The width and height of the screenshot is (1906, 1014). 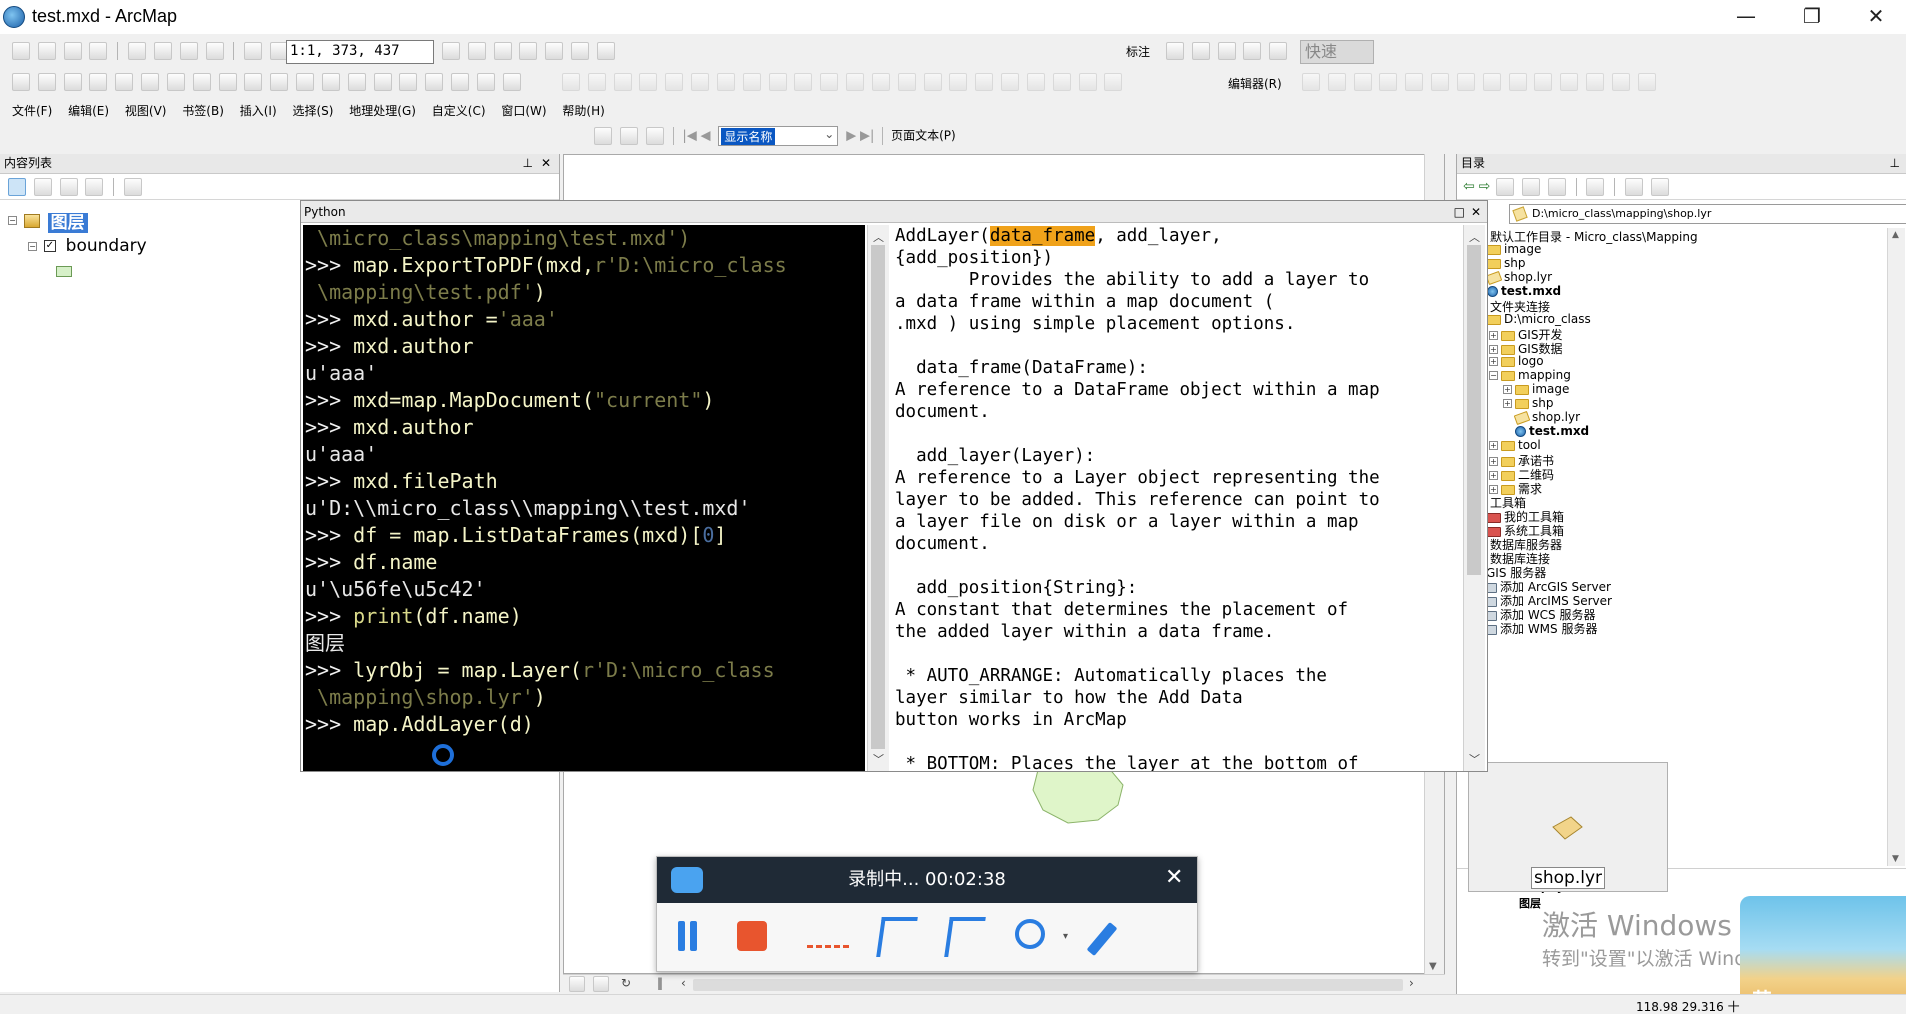 I want to click on views-icon, so click(x=1595, y=187).